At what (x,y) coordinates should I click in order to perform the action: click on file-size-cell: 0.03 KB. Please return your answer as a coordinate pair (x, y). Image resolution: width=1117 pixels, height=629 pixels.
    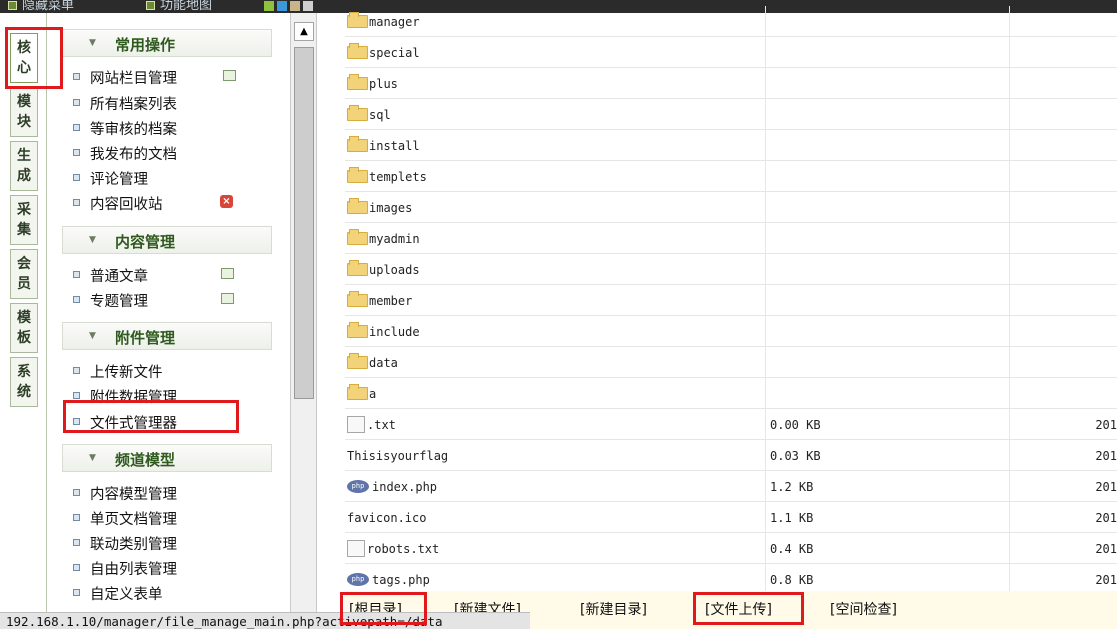
    Looking at the image, I should click on (888, 455).